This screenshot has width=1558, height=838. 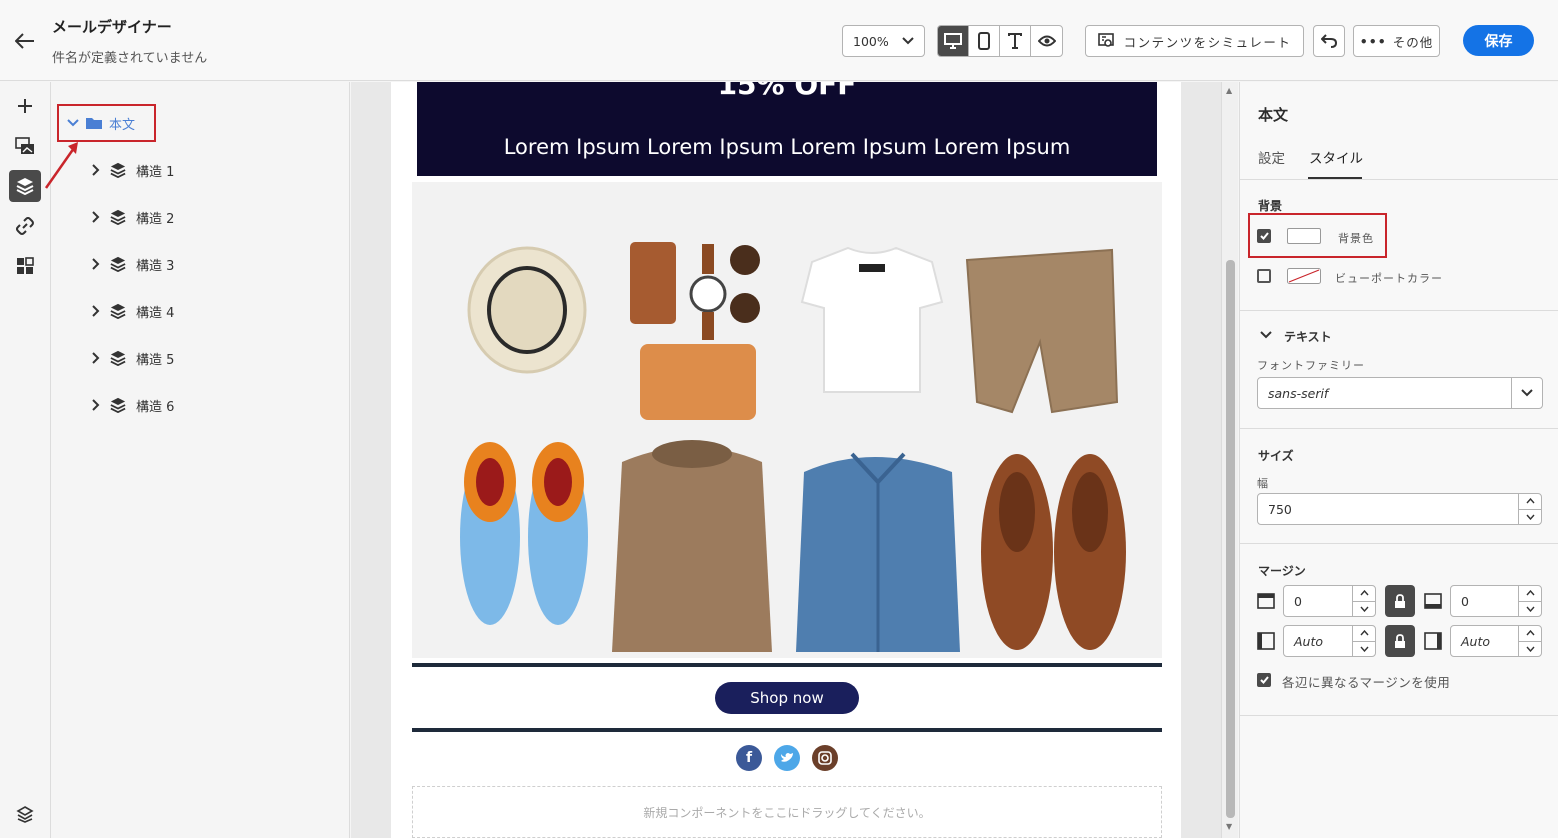 I want to click on links-button, so click(x=25, y=226).